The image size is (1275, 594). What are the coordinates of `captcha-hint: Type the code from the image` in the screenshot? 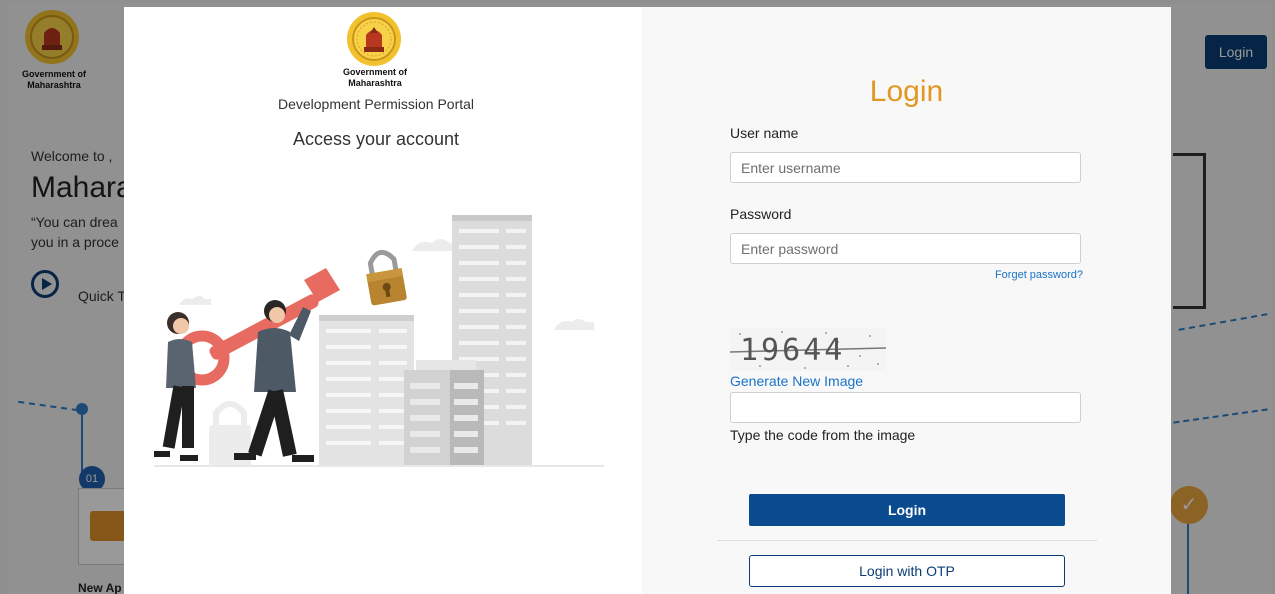 It's located at (823, 435).